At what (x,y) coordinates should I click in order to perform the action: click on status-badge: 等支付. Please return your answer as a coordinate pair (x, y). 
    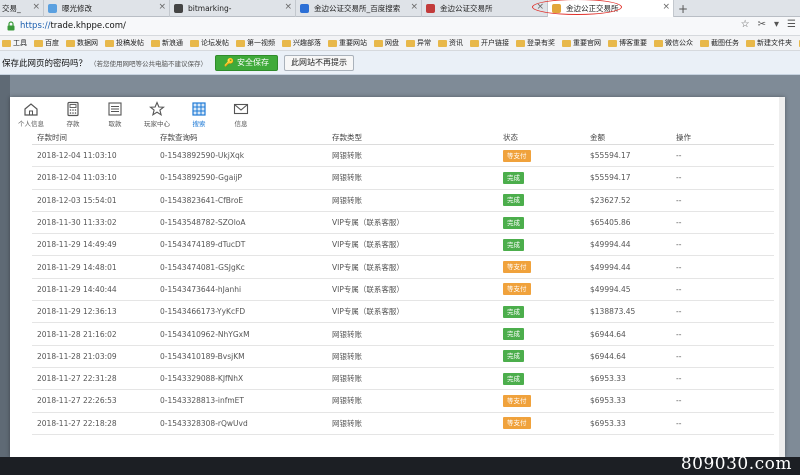
    Looking at the image, I should click on (517, 400).